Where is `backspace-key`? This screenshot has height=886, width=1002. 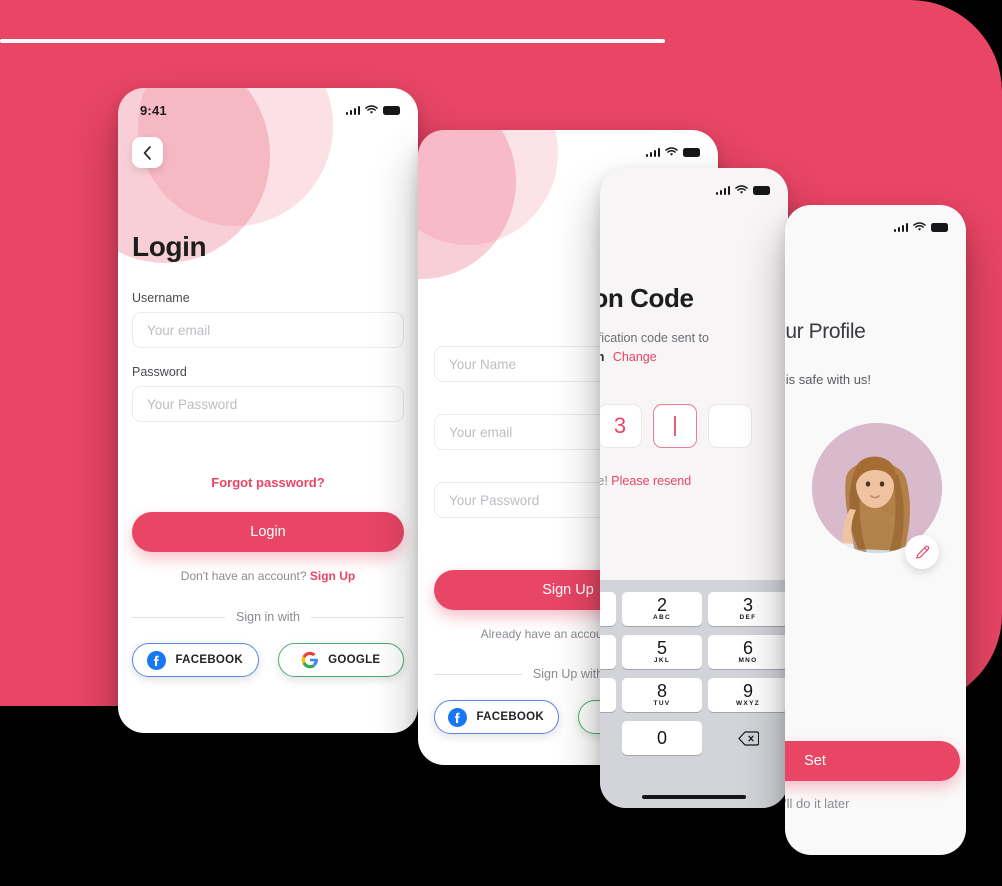
backspace-key is located at coordinates (748, 738).